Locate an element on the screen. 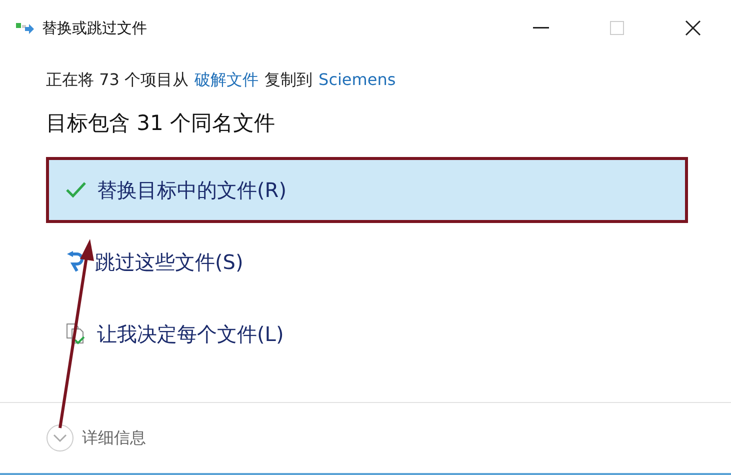 The width and height of the screenshot is (731, 475). maximize-icon is located at coordinates (617, 28).